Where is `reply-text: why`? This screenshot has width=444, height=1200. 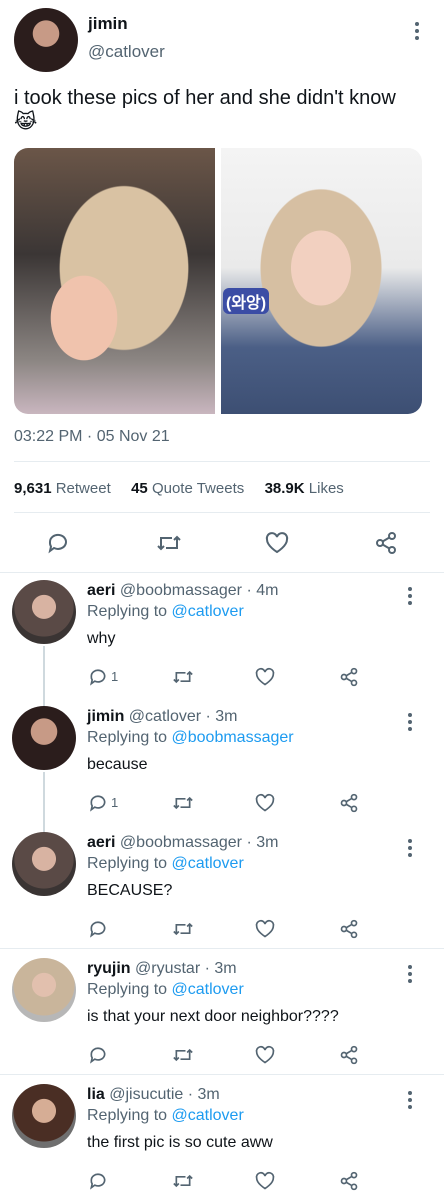 reply-text: why is located at coordinates (101, 638).